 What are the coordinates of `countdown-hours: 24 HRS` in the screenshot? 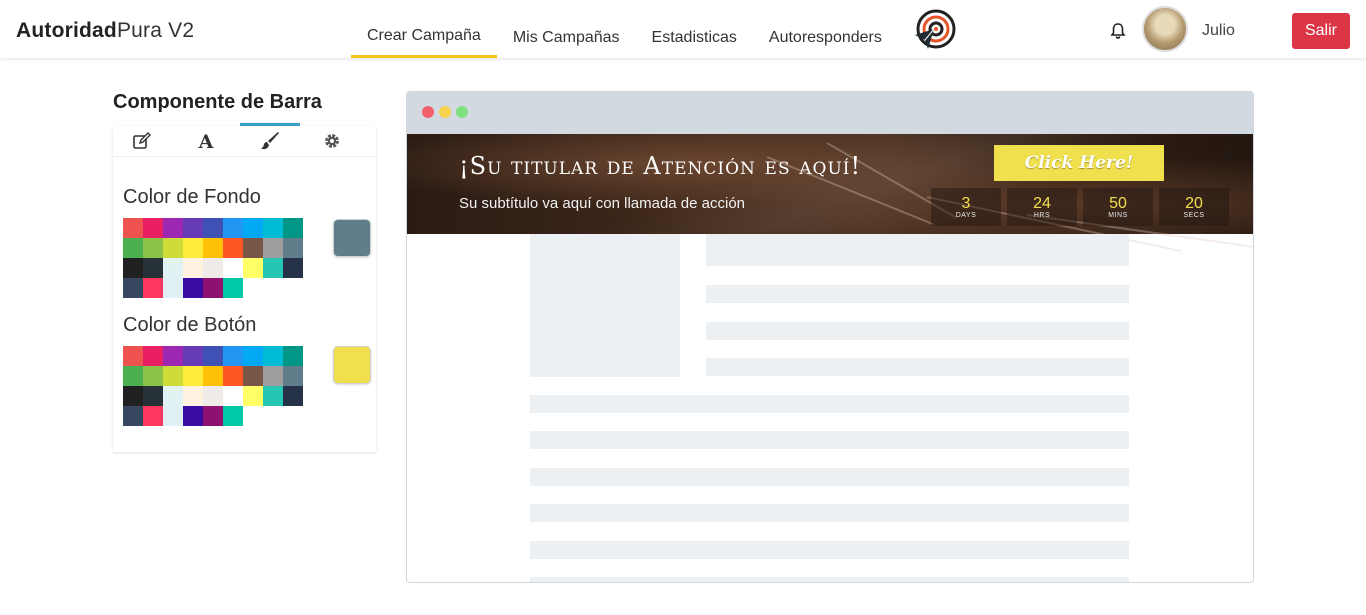 It's located at (1042, 207).